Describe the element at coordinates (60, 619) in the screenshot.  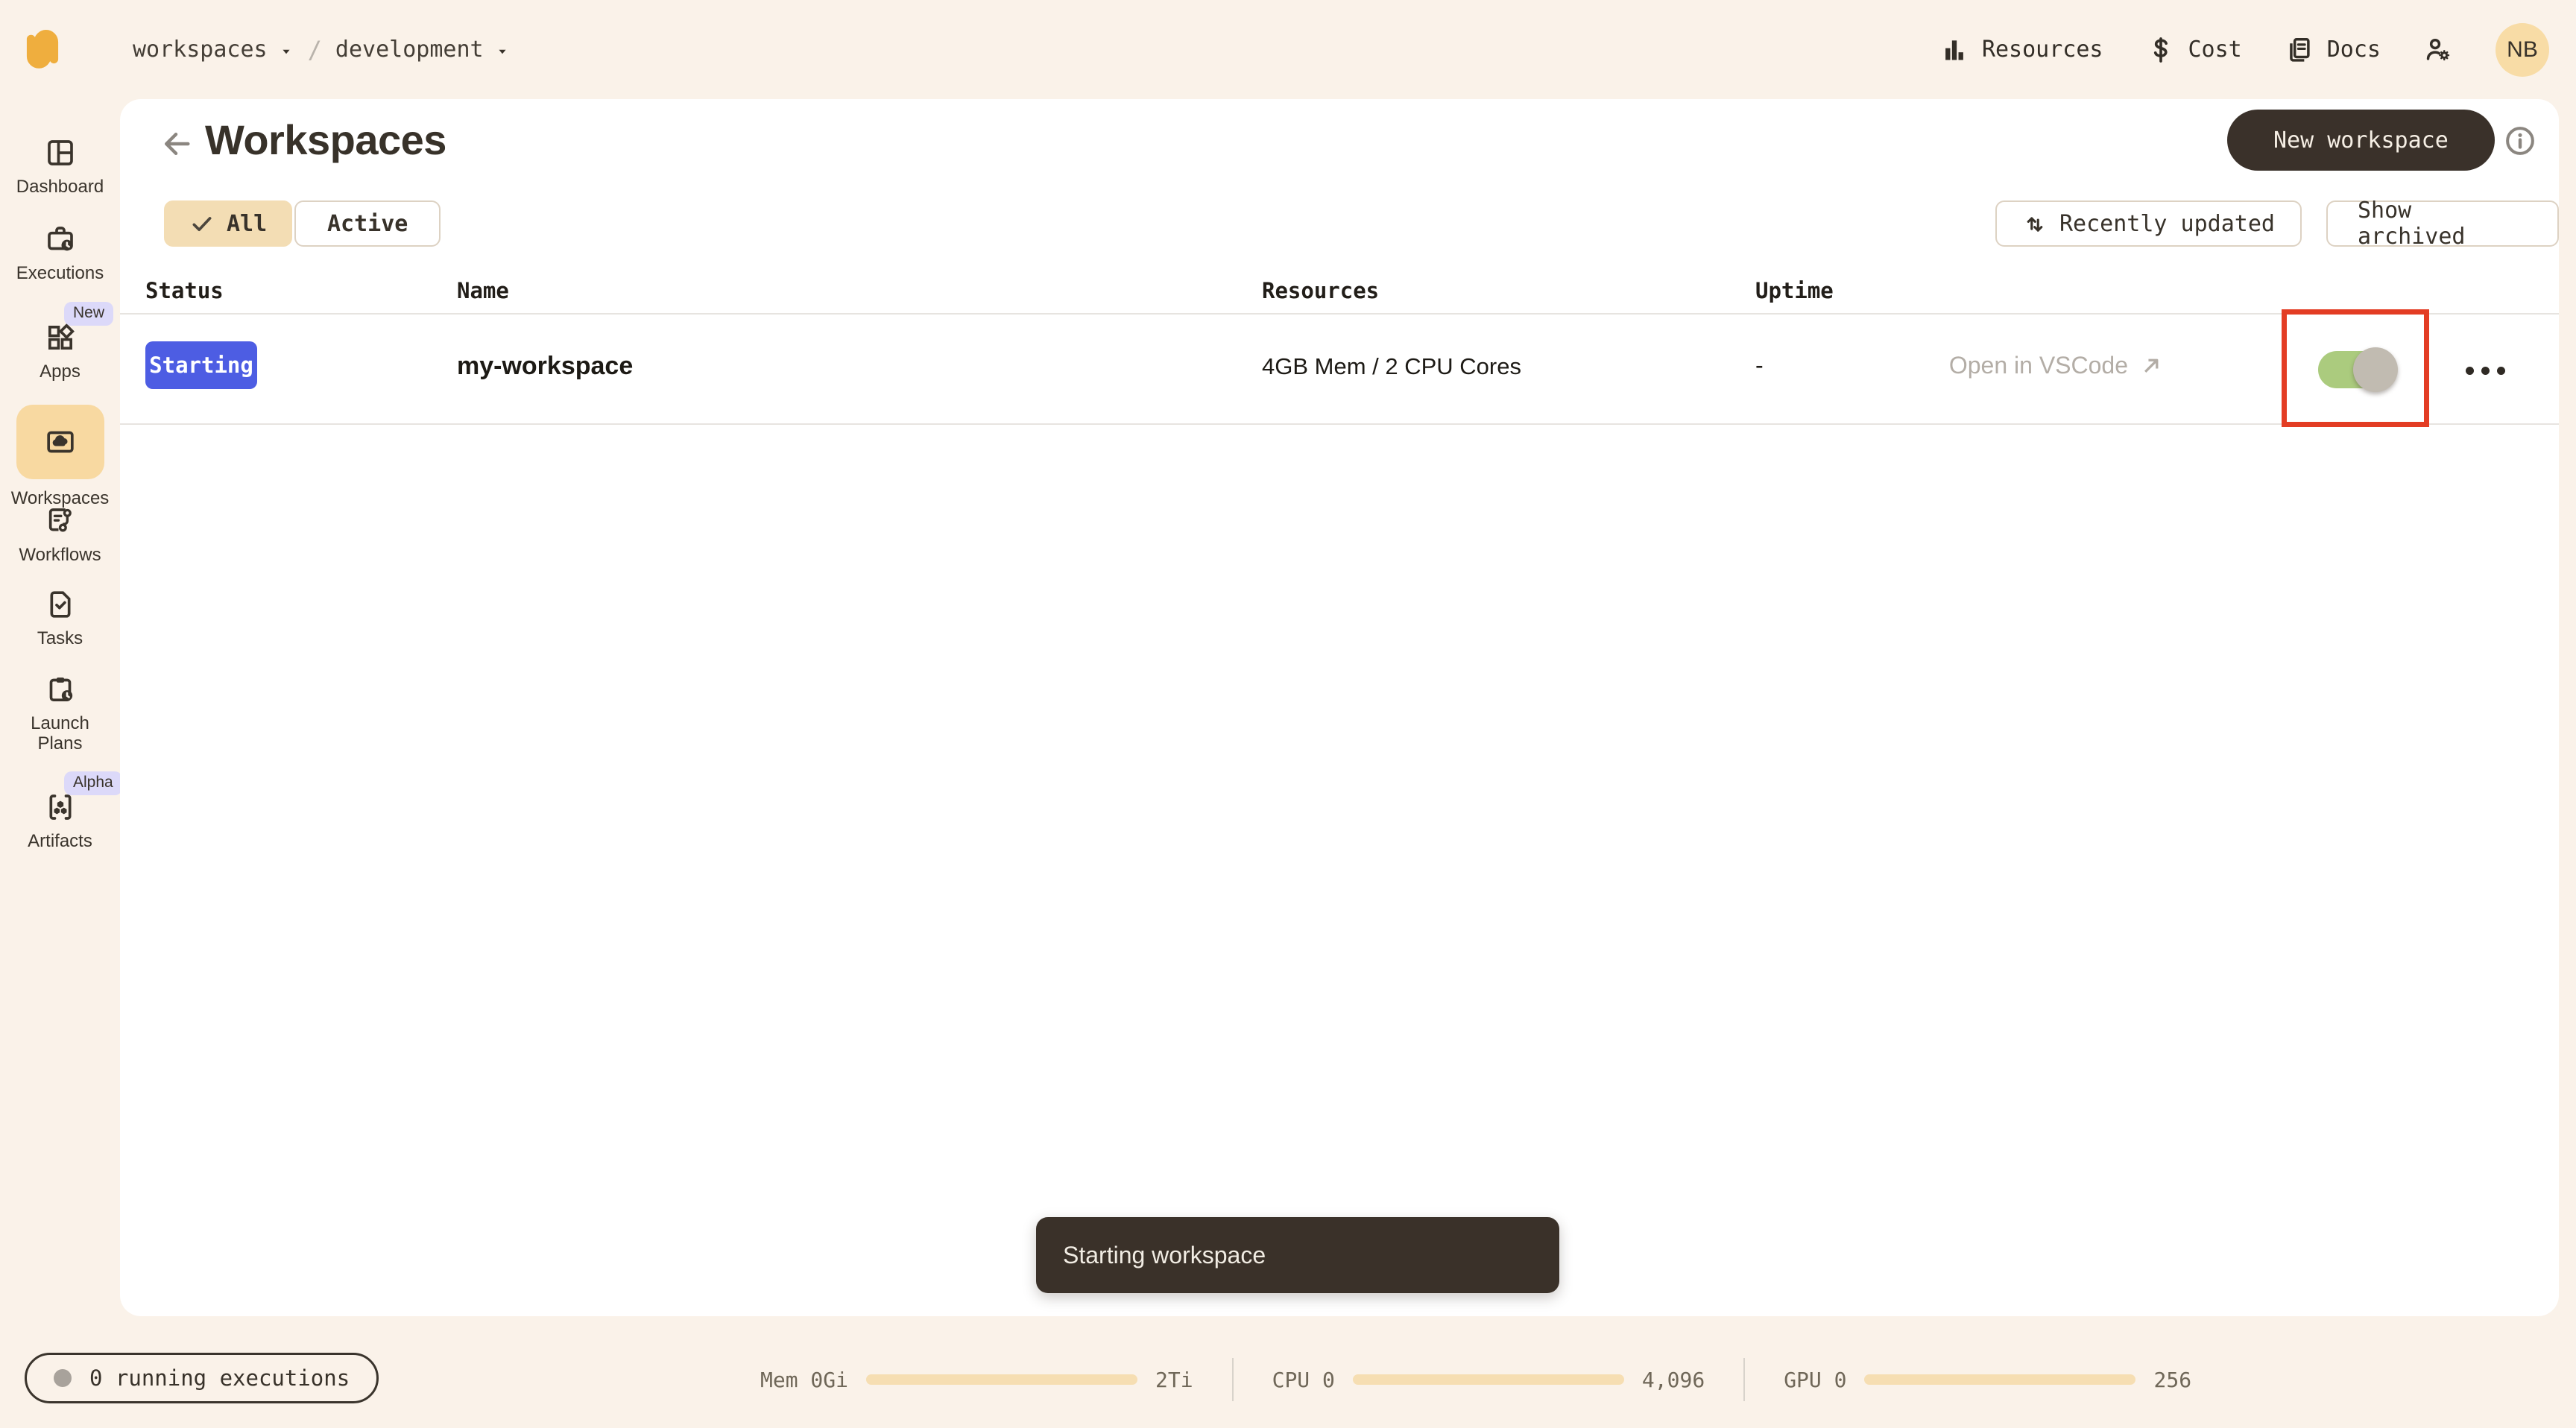
I see `sidebar-item-tasks: Tasks` at that location.